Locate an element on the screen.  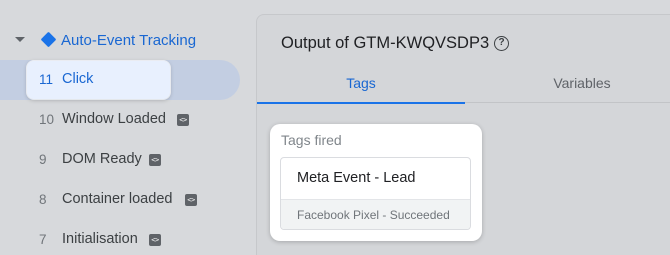
timeline-event-initialisation: 7 Initialisation <> is located at coordinates (126, 237).